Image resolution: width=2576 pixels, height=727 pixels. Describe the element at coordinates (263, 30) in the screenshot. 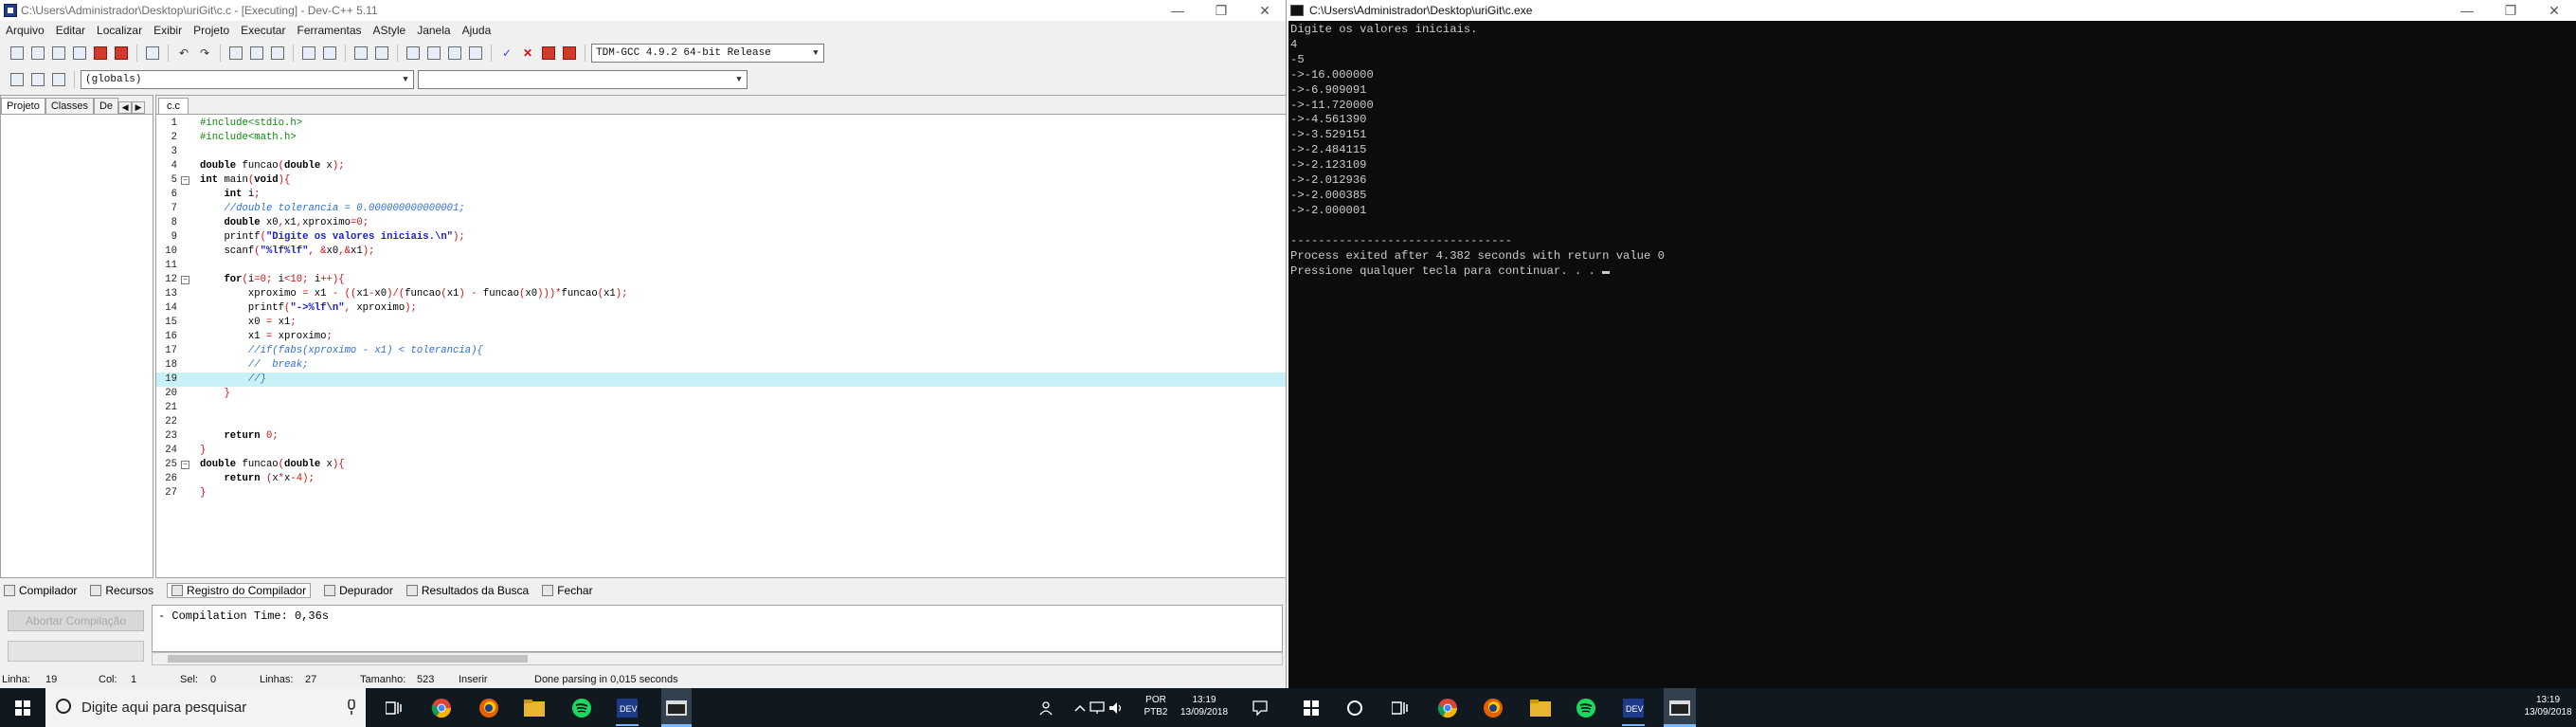

I see `menu-executar: Executar` at that location.